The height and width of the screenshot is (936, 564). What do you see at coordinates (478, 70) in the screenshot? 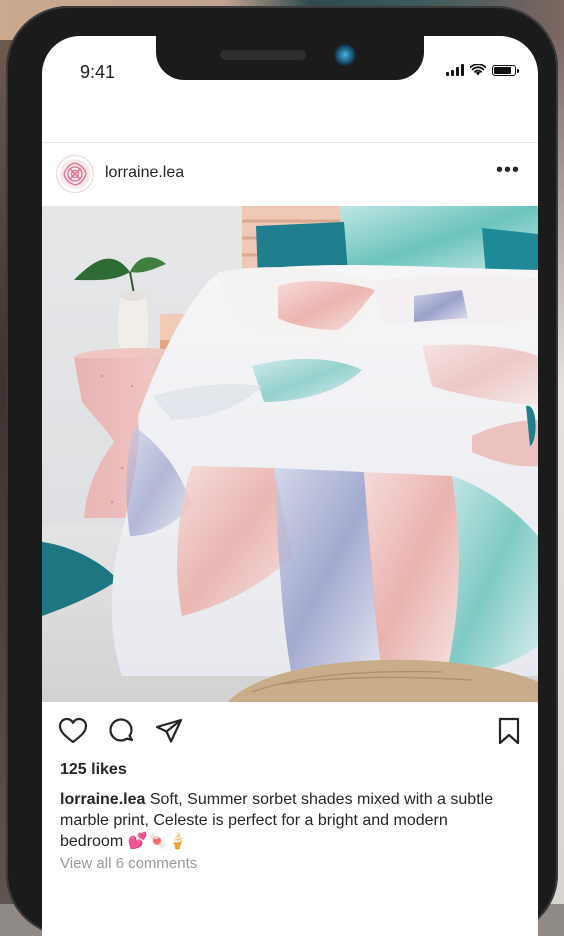
I see `wifi-icon` at bounding box center [478, 70].